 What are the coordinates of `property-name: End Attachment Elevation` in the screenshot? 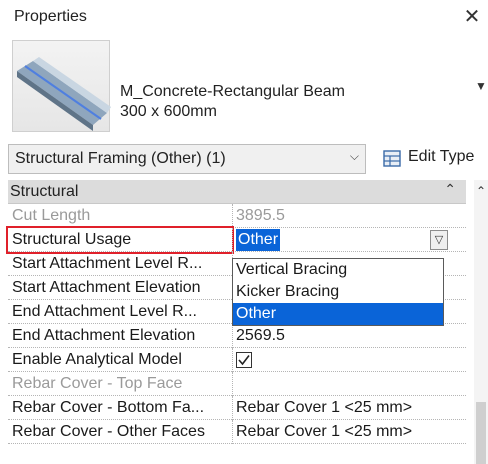 It's located at (104, 335).